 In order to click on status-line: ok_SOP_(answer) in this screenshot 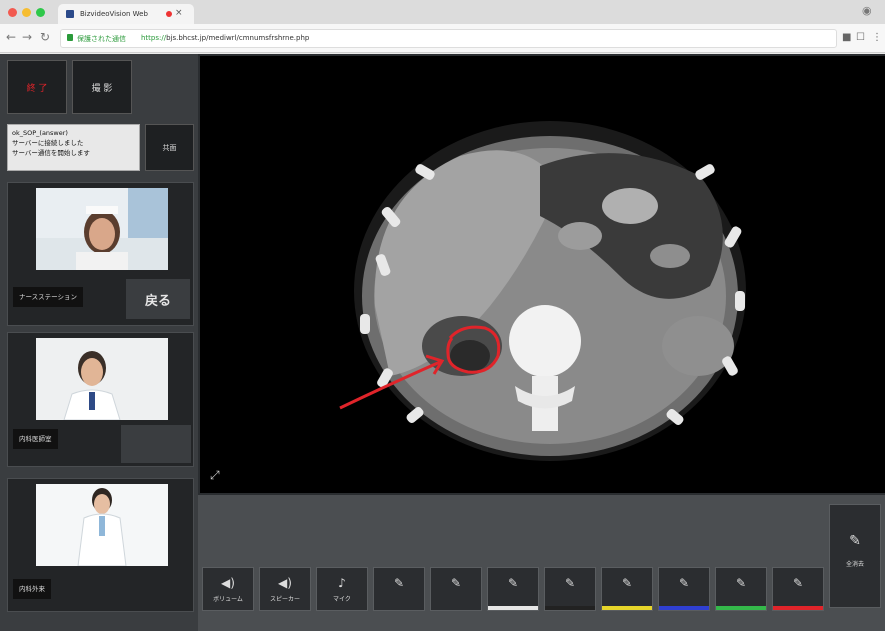, I will do `click(40, 133)`.